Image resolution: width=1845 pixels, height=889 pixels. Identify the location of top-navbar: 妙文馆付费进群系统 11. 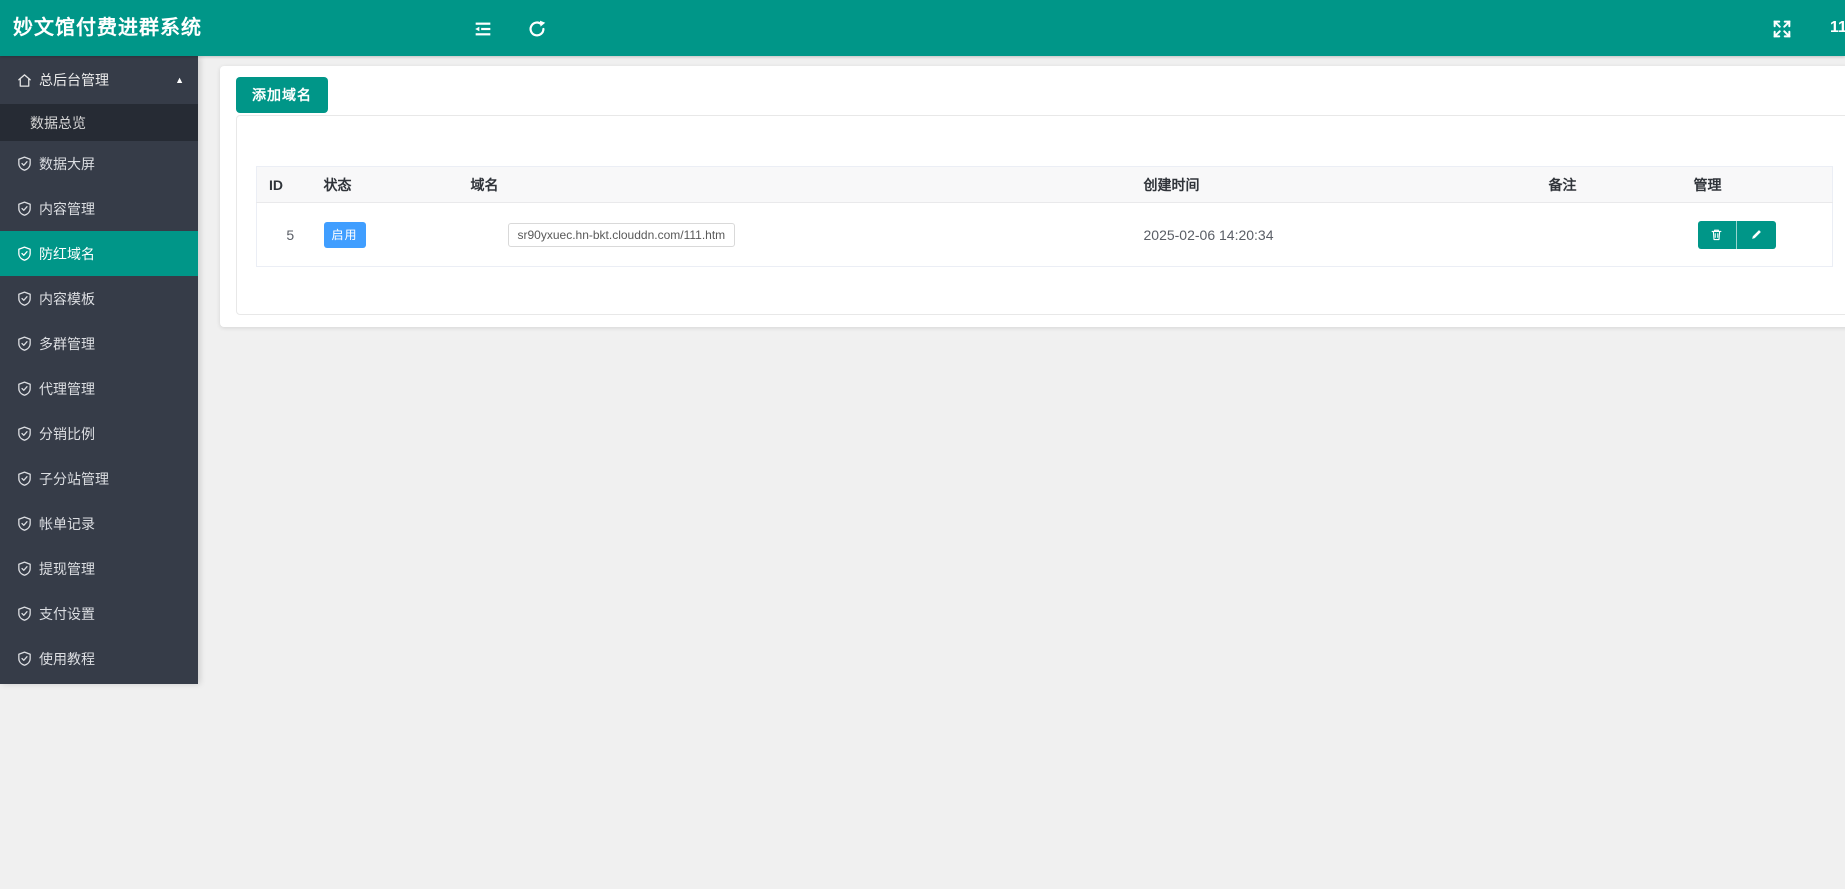
(922, 28).